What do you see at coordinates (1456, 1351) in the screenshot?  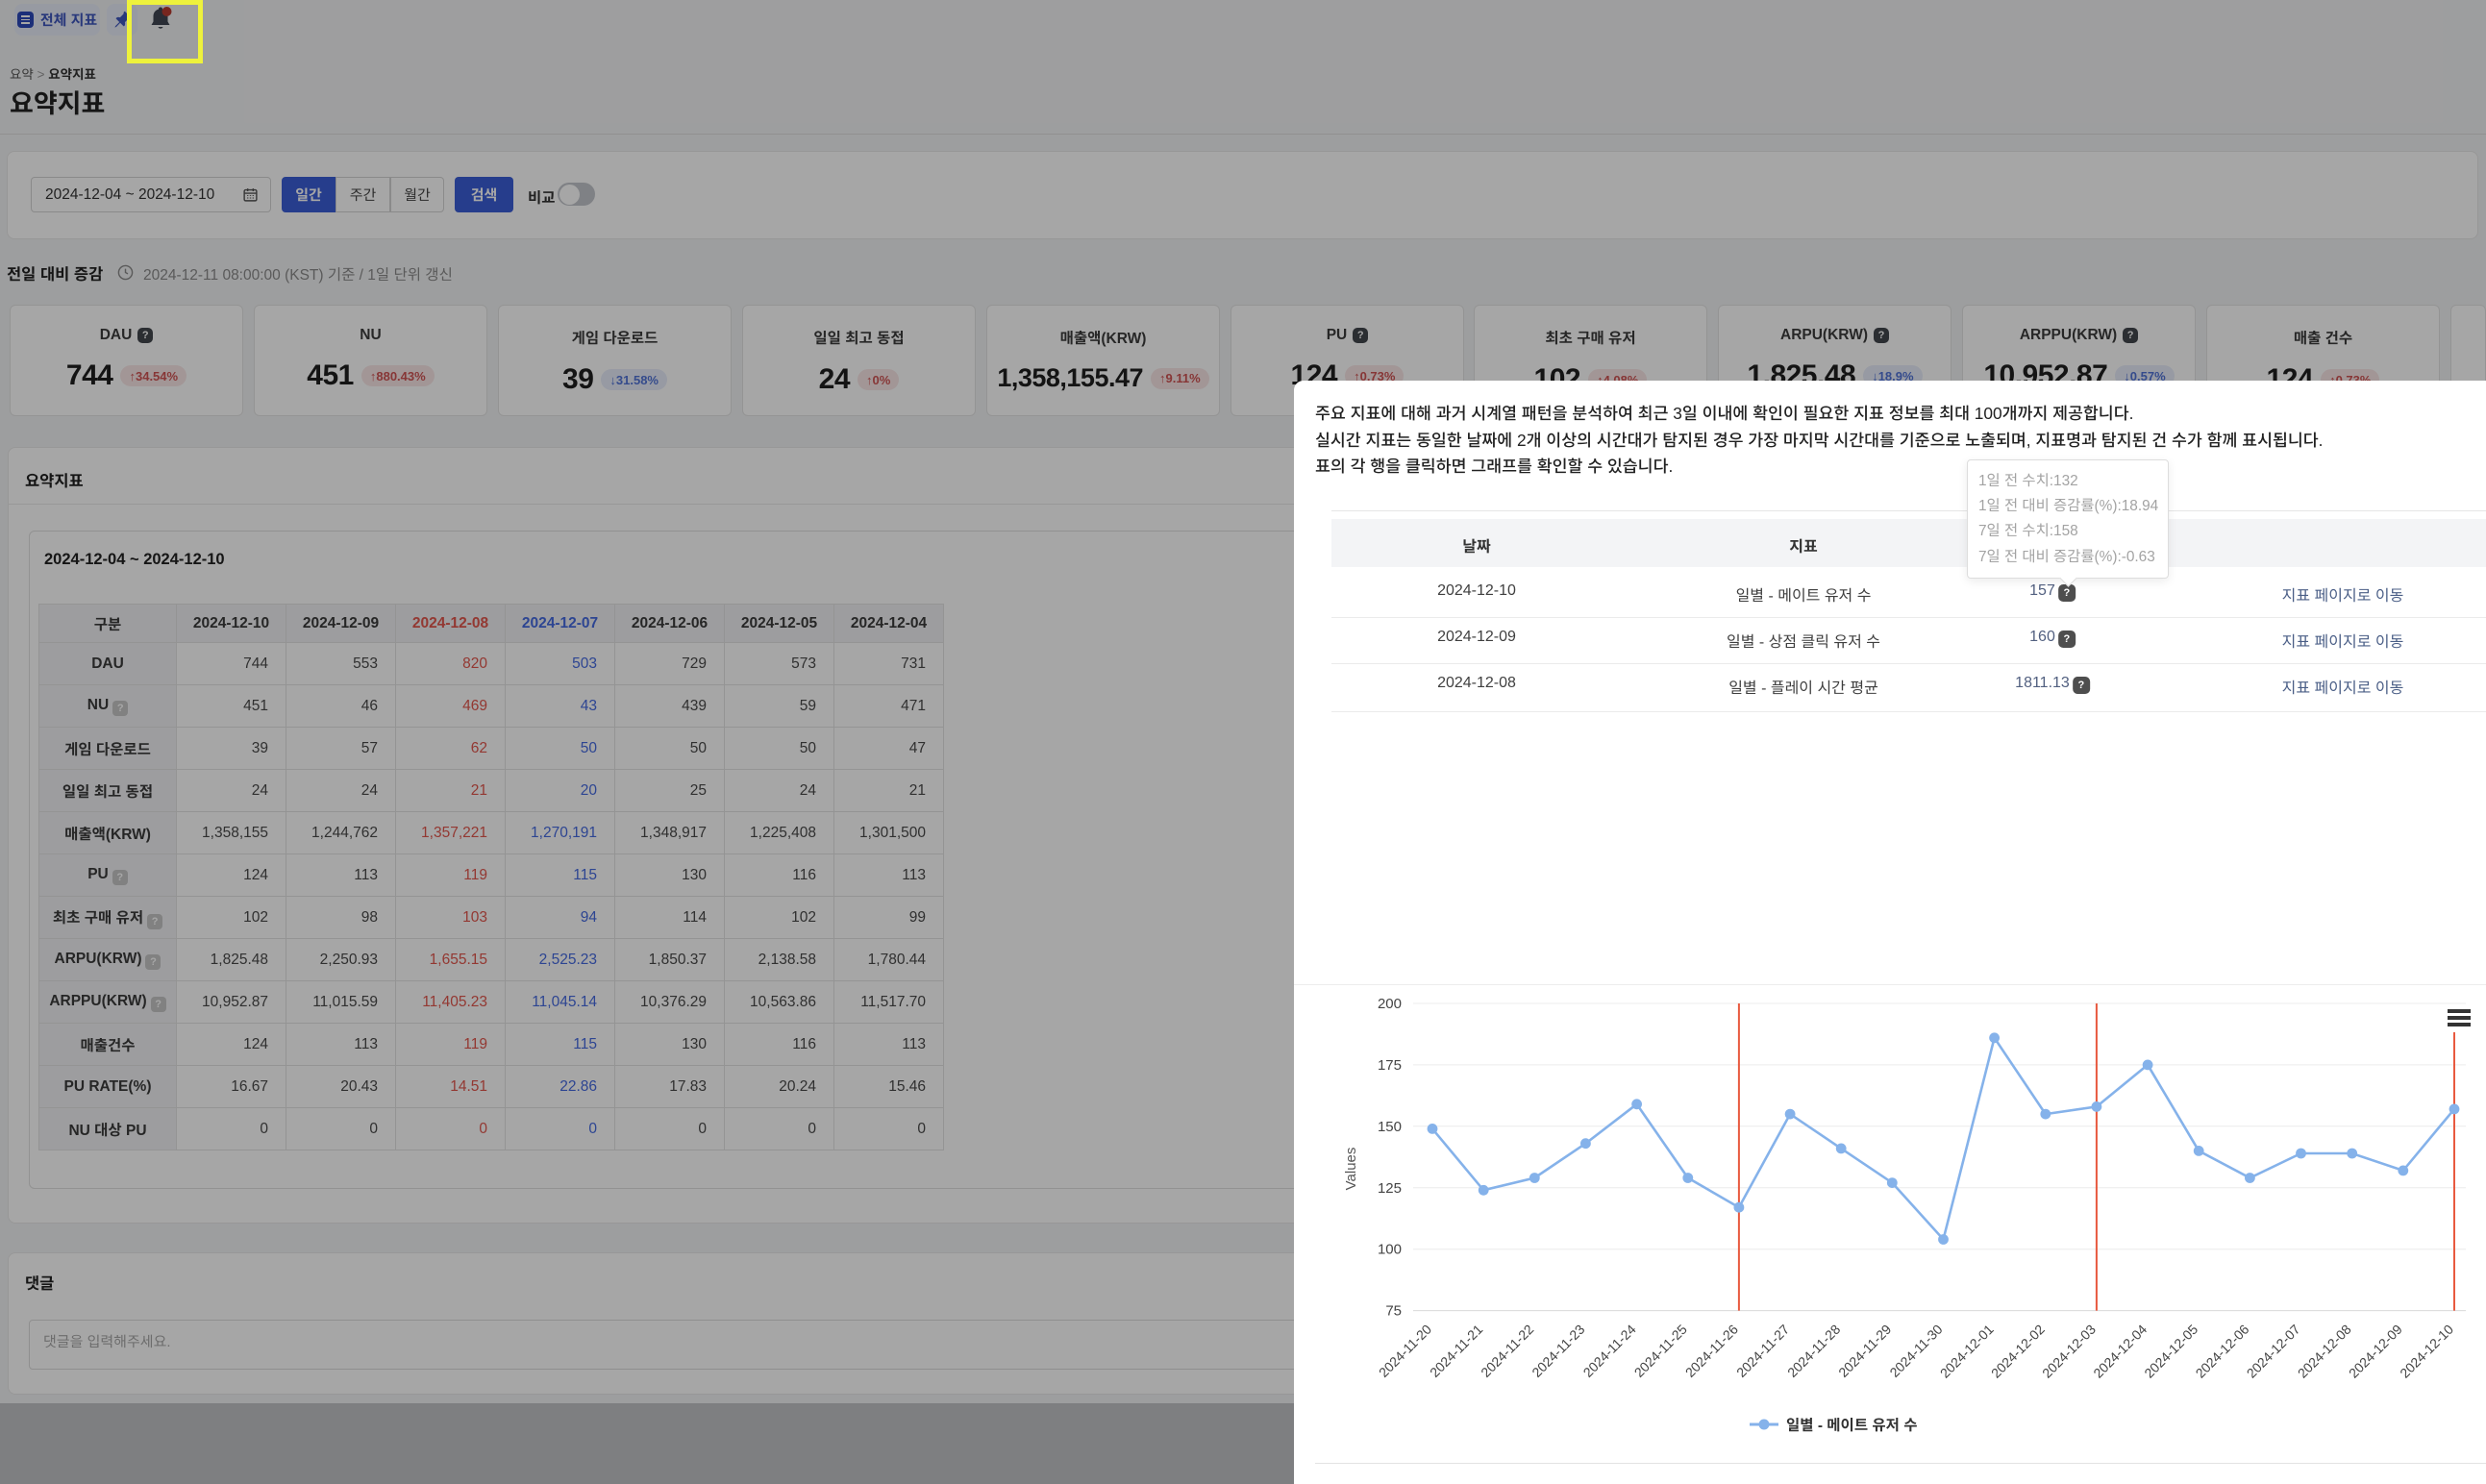 I see `svg-text: 2024-11-21` at bounding box center [1456, 1351].